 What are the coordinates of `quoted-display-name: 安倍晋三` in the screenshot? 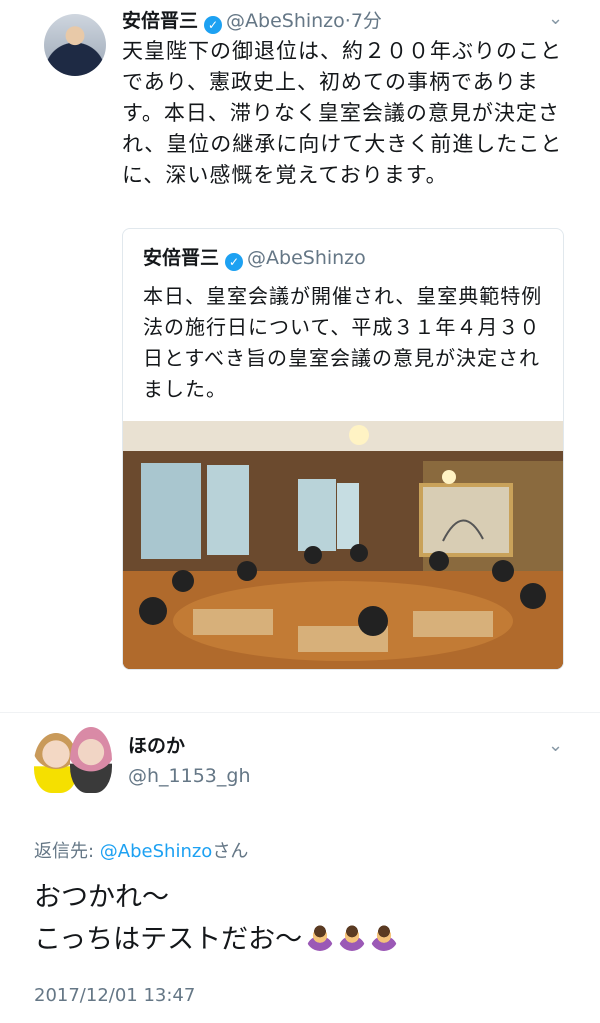 It's located at (181, 258).